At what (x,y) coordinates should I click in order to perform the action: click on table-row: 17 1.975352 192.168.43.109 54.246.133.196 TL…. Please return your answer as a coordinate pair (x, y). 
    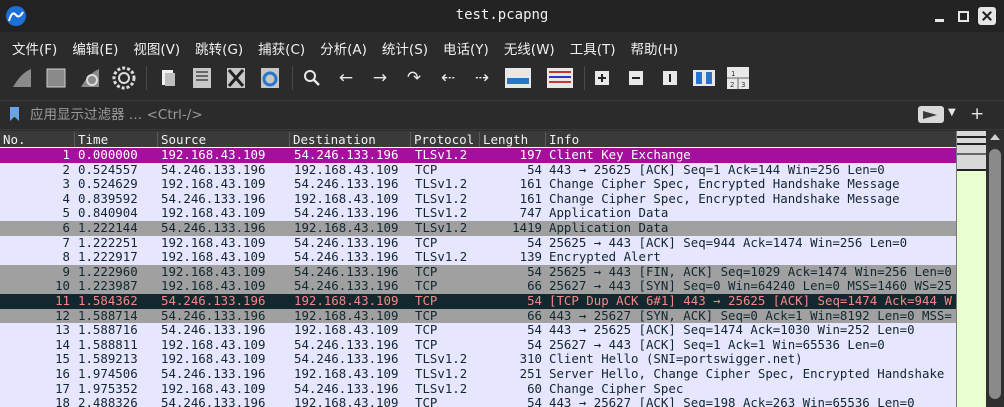
    Looking at the image, I should click on (478, 388).